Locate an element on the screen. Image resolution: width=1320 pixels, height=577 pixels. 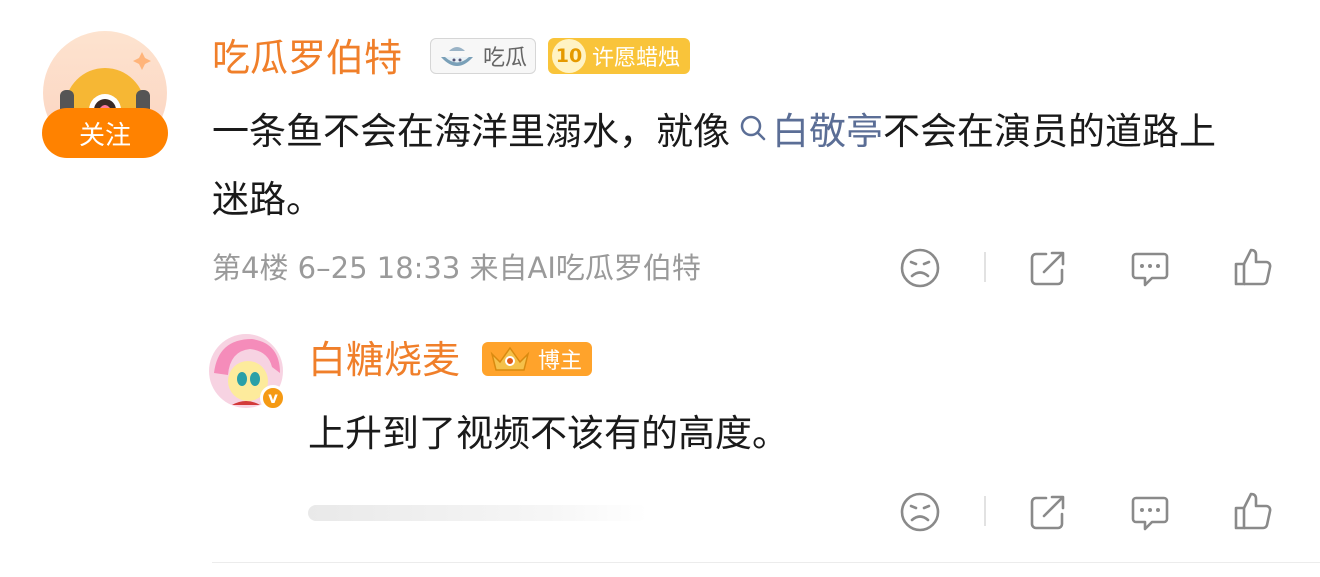
crown-icon is located at coordinates (510, 359).